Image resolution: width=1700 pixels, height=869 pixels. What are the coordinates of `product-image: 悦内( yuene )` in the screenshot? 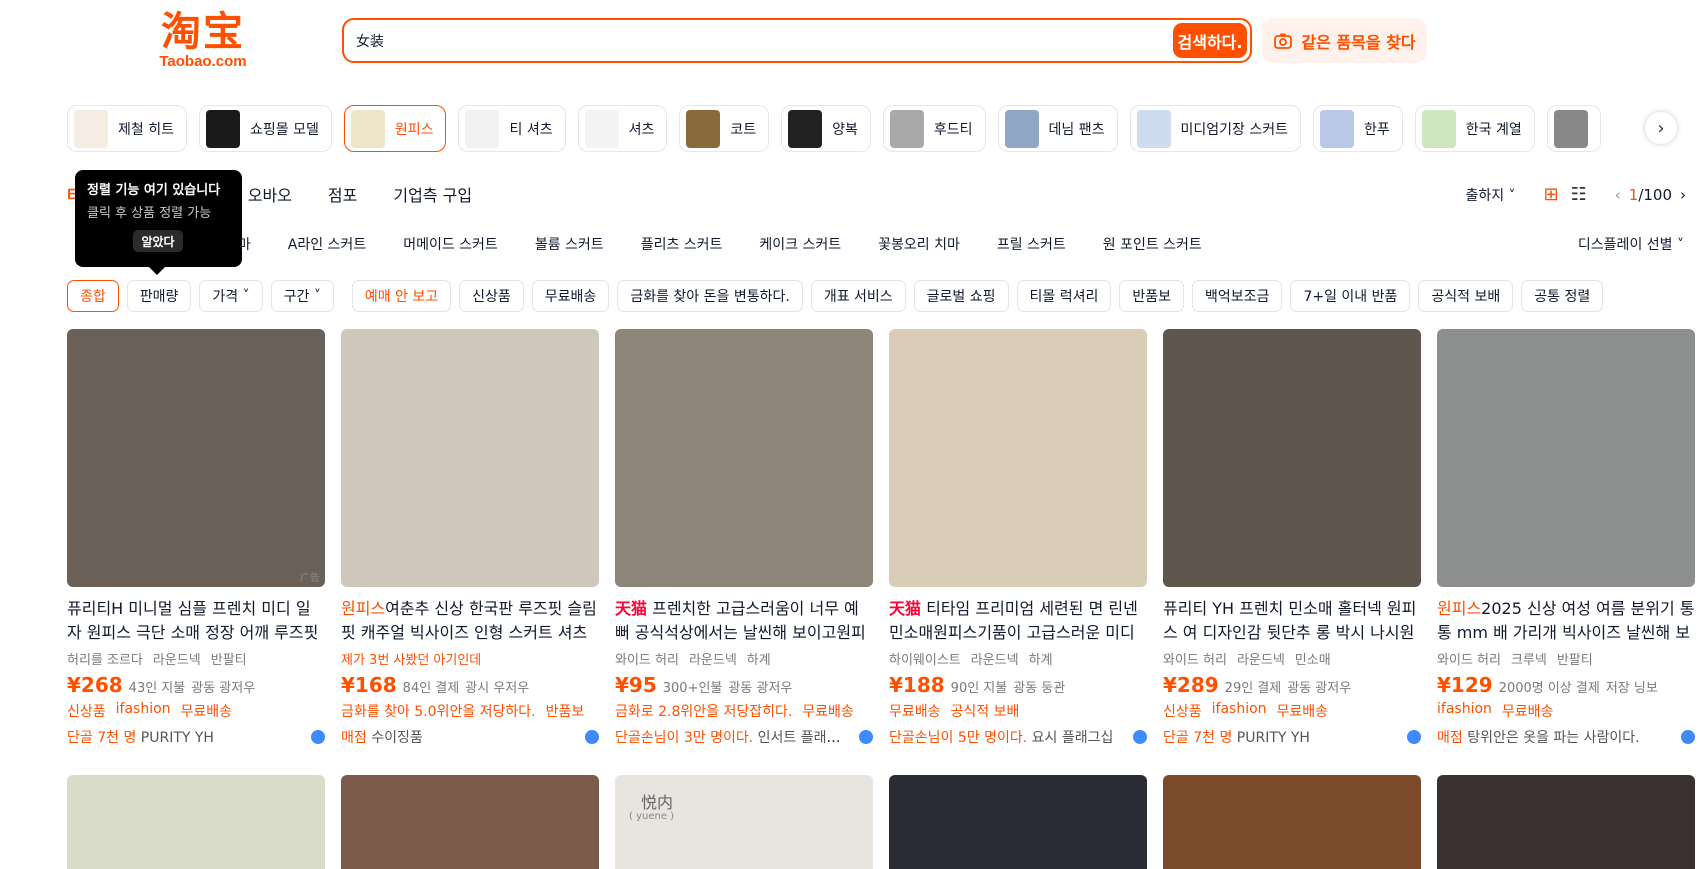 It's located at (744, 822).